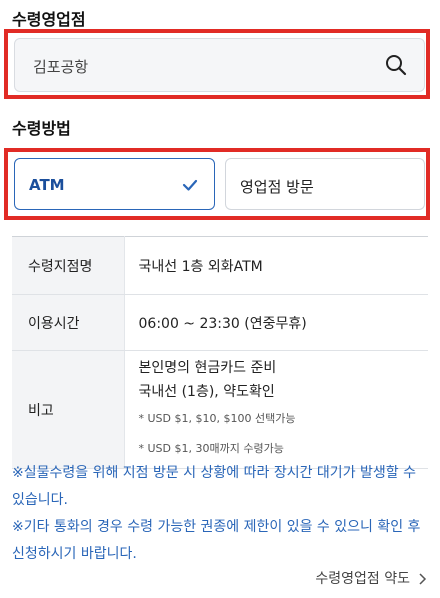 The height and width of the screenshot is (598, 440). Describe the element at coordinates (68, 322) in the screenshot. I see `row-header-hours: 이용시간` at that location.